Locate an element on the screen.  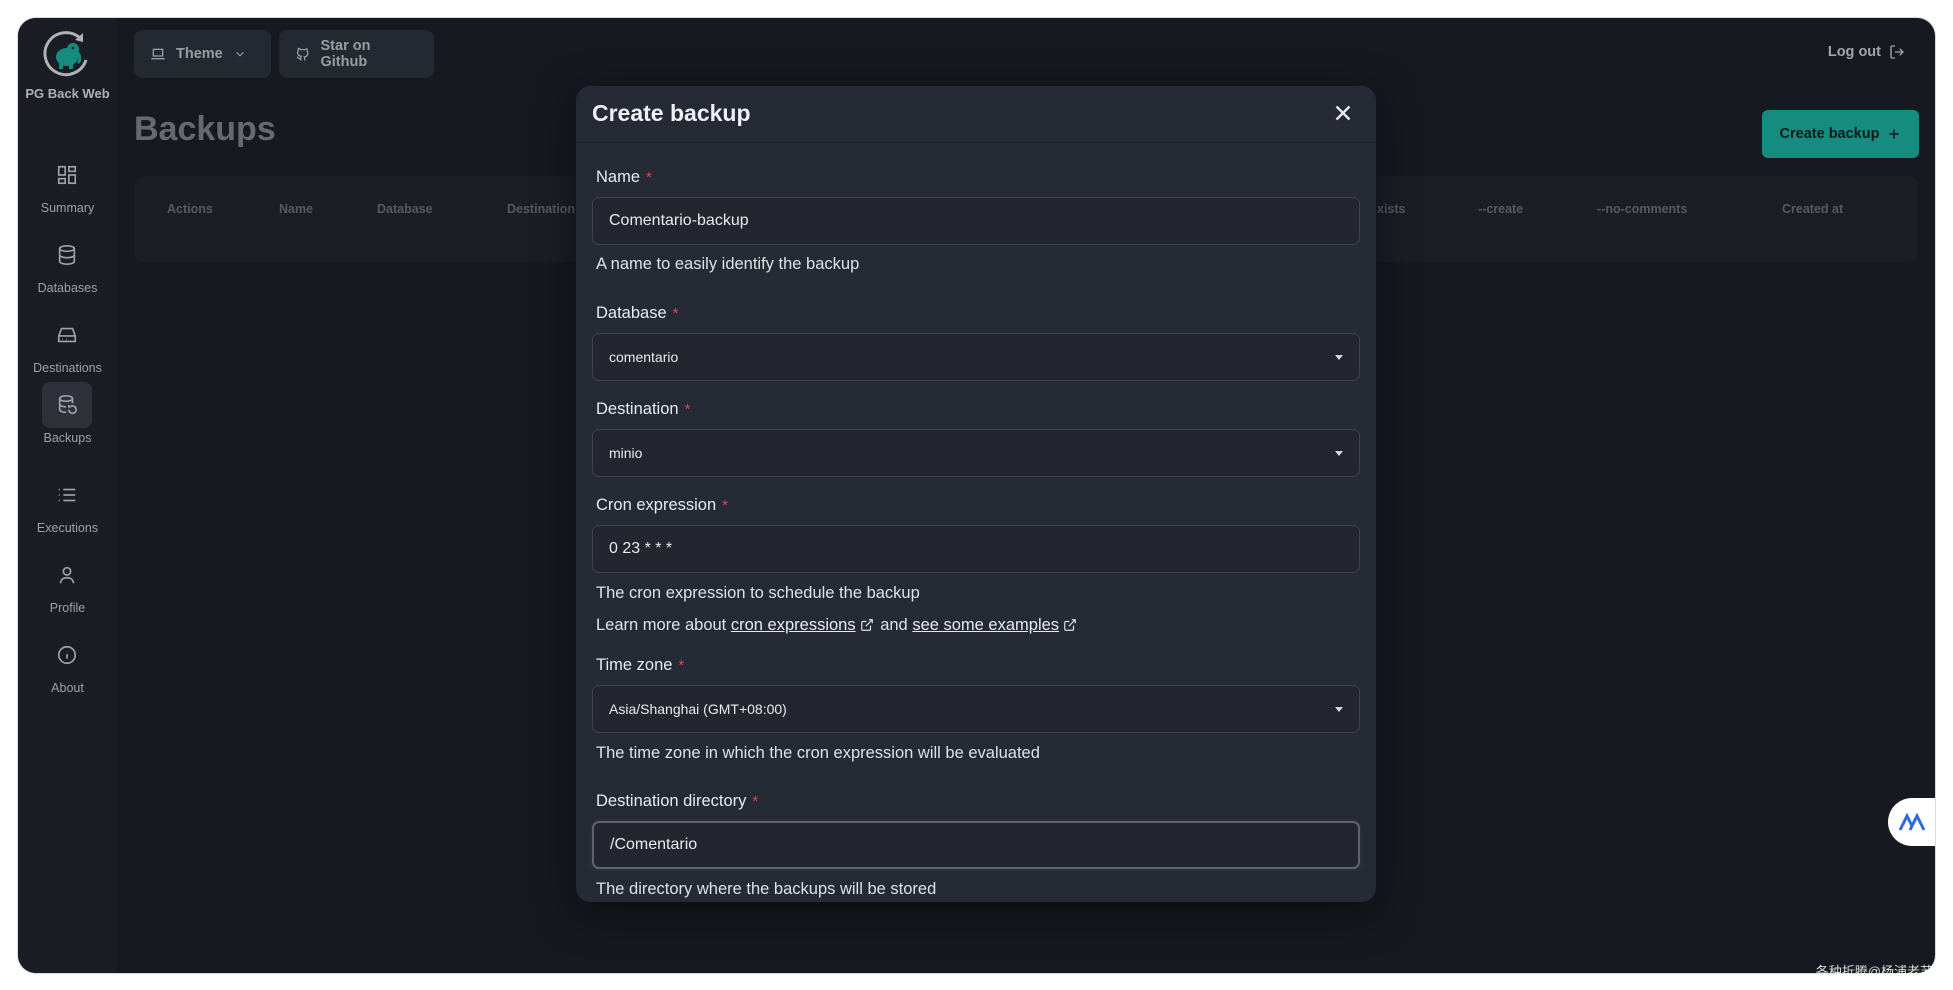
database-select: comentario is located at coordinates (976, 357).